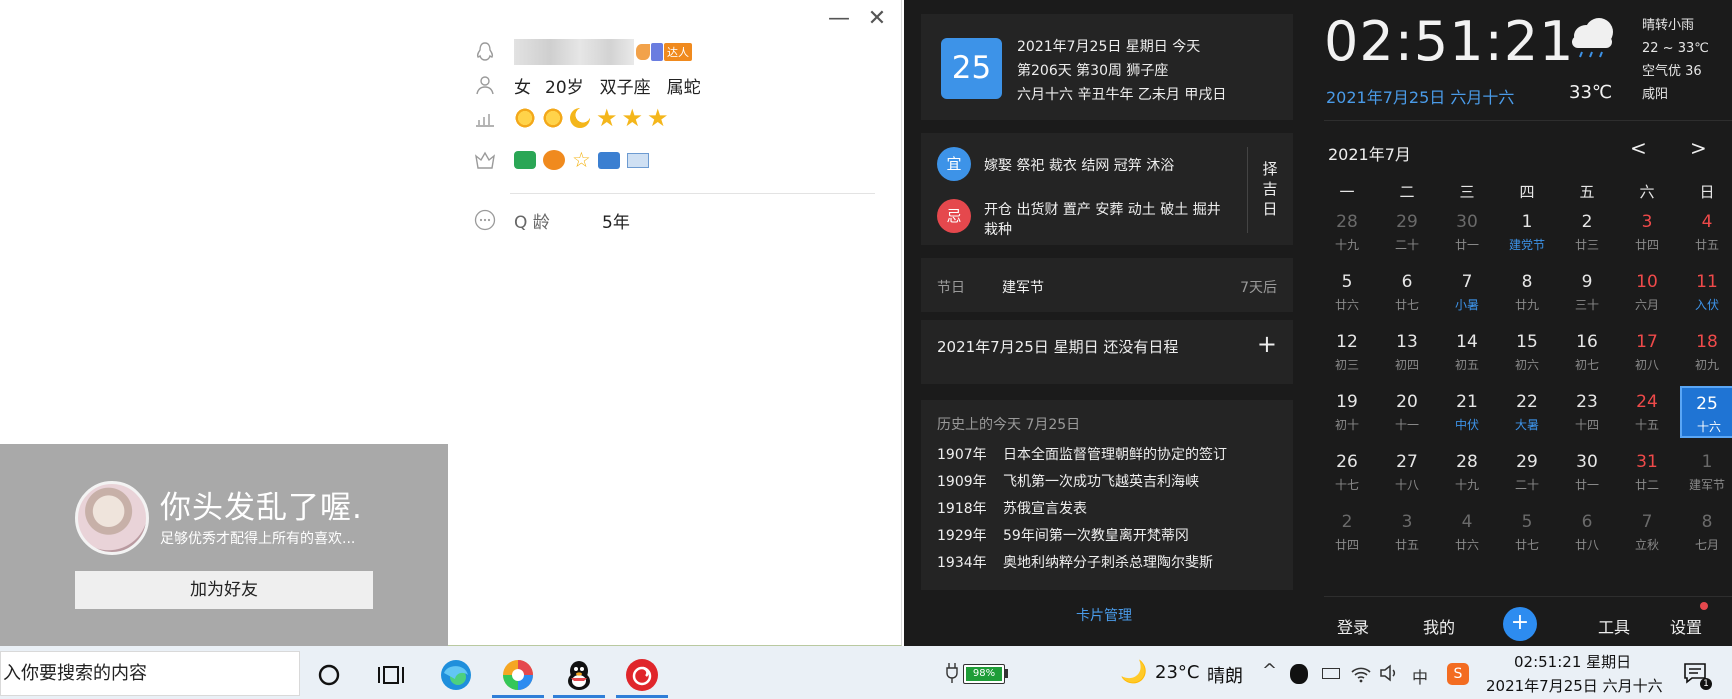  Describe the element at coordinates (1467, 292) in the screenshot. I see `calendar-day: 7 小暑` at that location.